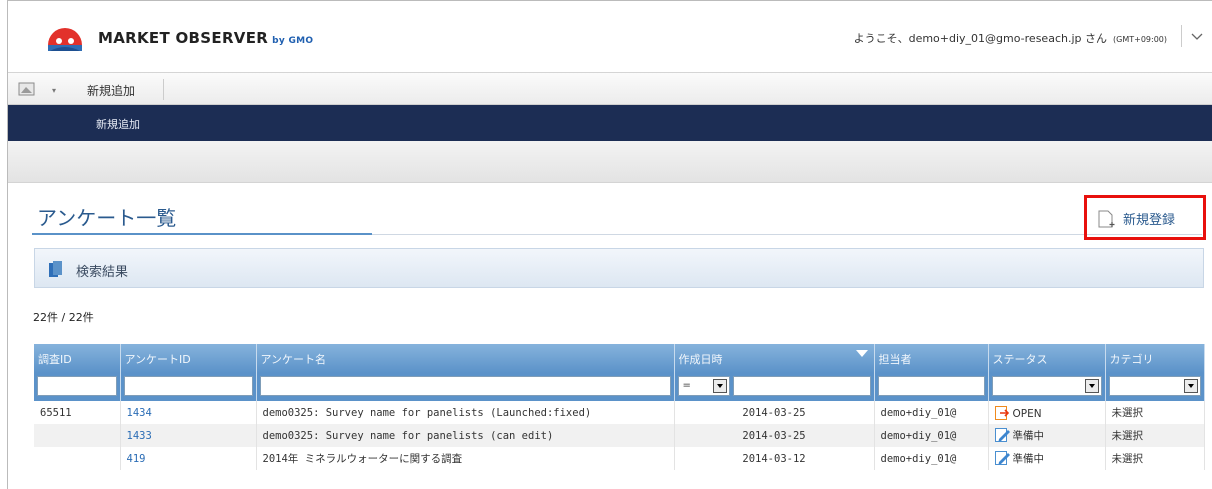 This screenshot has width=1212, height=489. I want to click on market-observer-logo, so click(65, 39).